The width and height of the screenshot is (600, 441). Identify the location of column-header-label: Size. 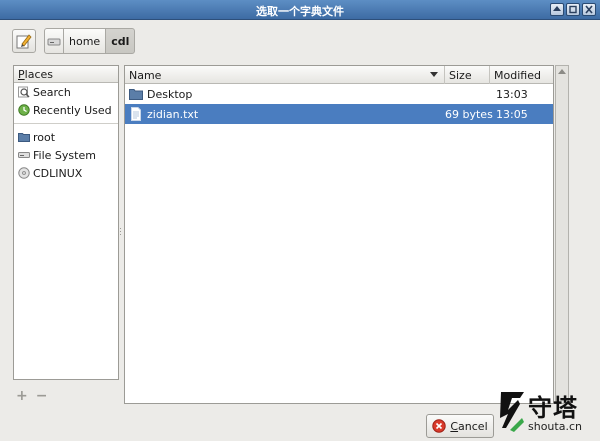
(460, 75).